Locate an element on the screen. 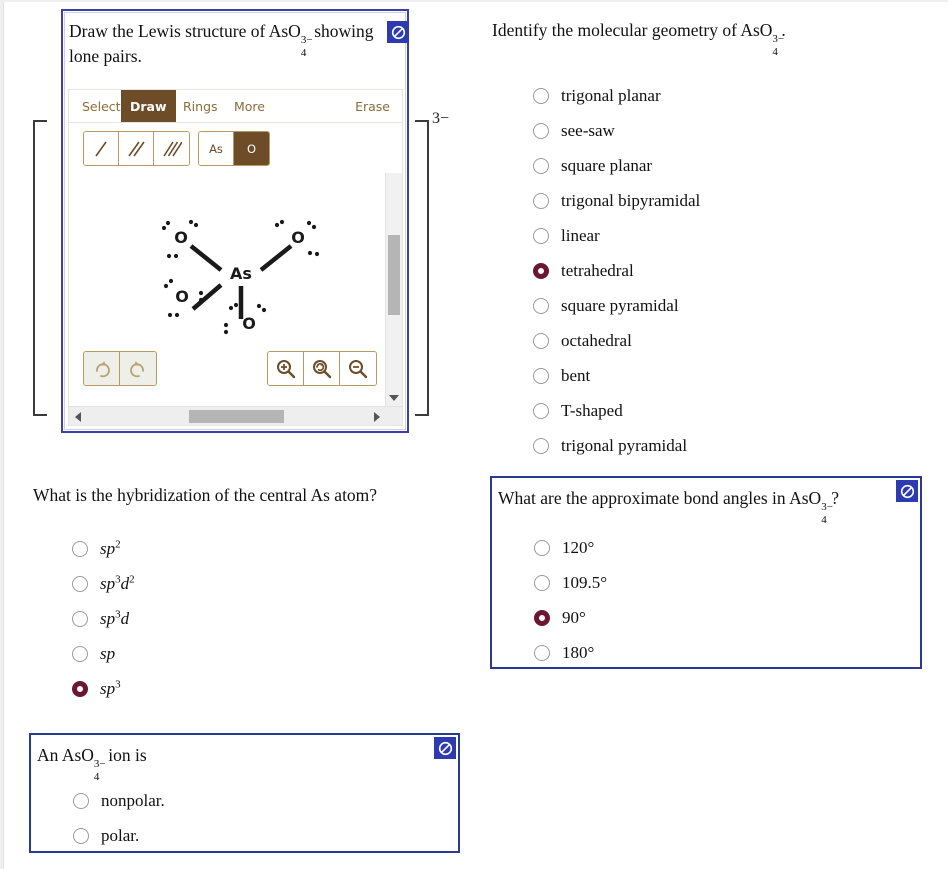 Image resolution: width=948 pixels, height=869 pixels. zoom-reset-icon is located at coordinates (322, 368).